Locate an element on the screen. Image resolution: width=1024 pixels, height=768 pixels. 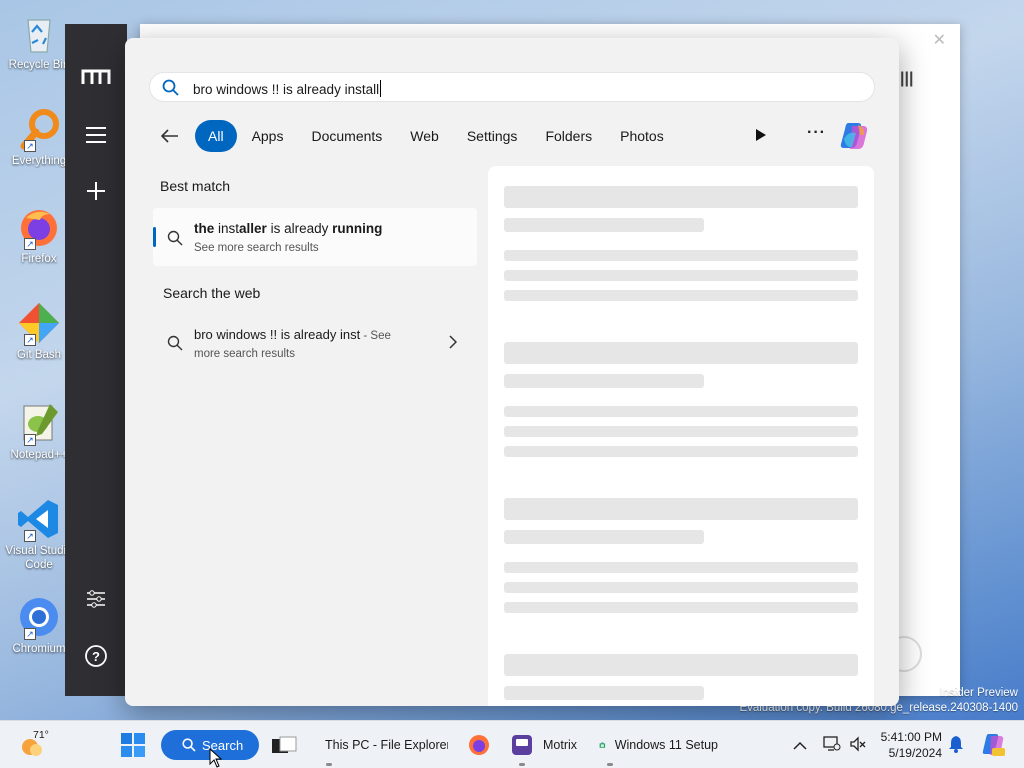
git-bash-icon: ↗ is located at coordinates (39, 323).